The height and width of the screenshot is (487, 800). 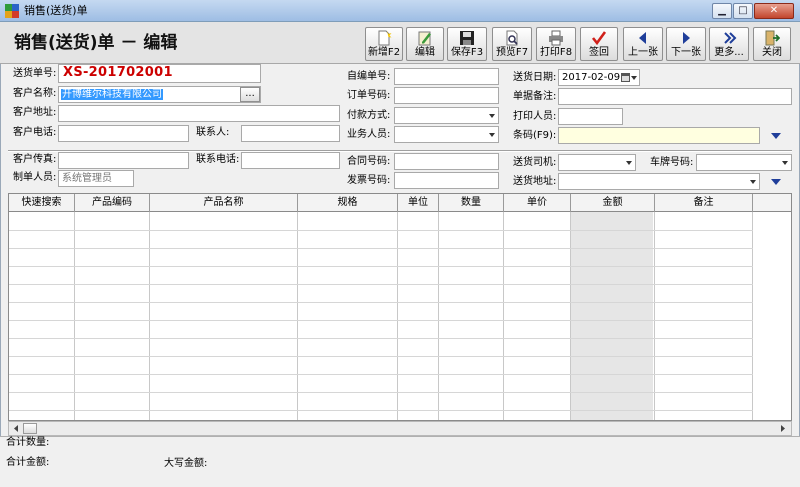 What do you see at coordinates (123, 133) in the screenshot?
I see `customer-phone-field` at bounding box center [123, 133].